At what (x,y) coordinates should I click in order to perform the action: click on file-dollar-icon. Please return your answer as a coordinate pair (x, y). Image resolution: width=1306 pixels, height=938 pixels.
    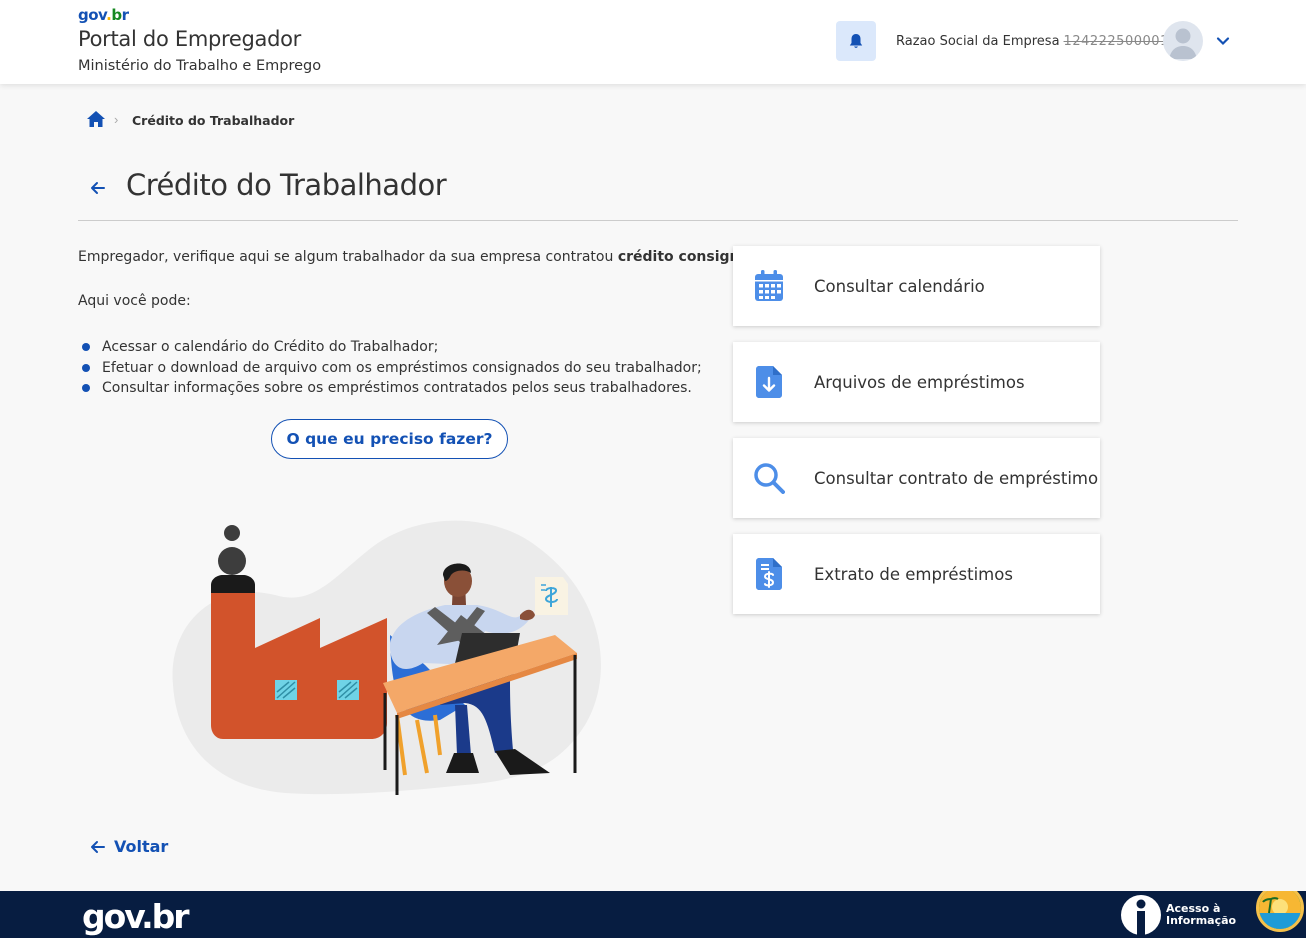
    Looking at the image, I should click on (769, 574).